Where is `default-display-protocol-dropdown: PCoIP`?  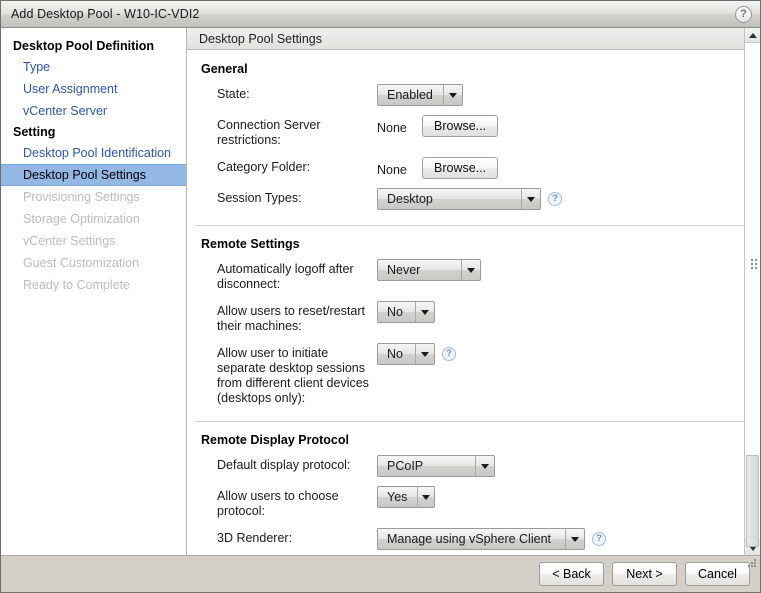 default-display-protocol-dropdown: PCoIP is located at coordinates (436, 466).